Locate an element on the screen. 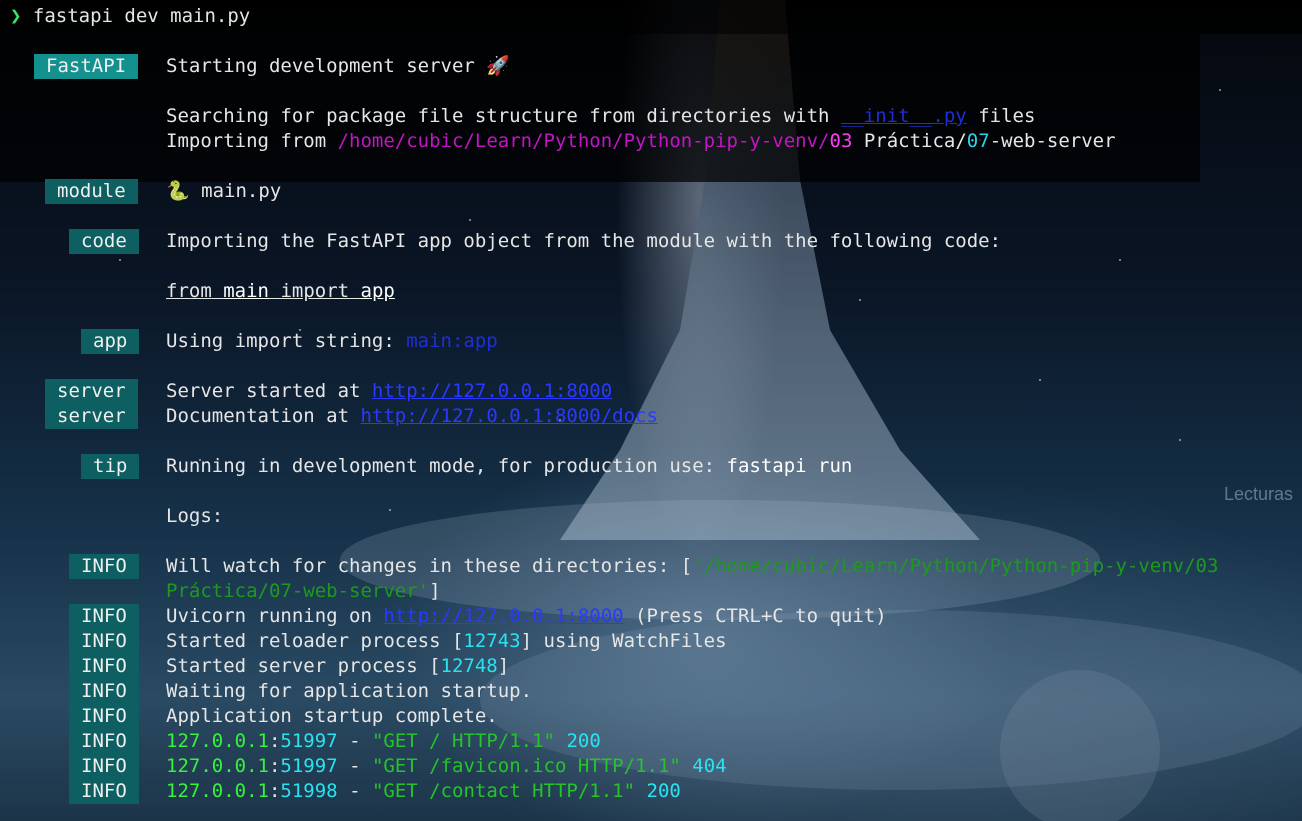  code-badge: code is located at coordinates (104, 241).